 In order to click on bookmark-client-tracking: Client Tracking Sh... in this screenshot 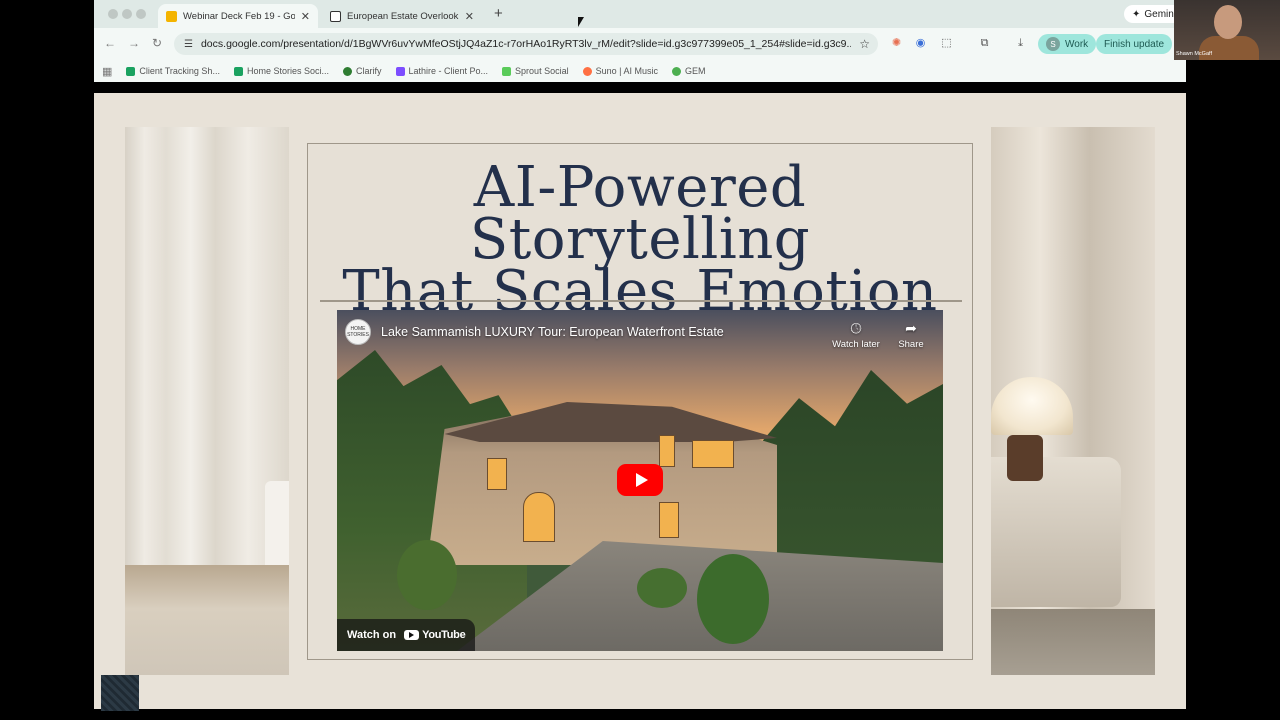, I will do `click(173, 71)`.